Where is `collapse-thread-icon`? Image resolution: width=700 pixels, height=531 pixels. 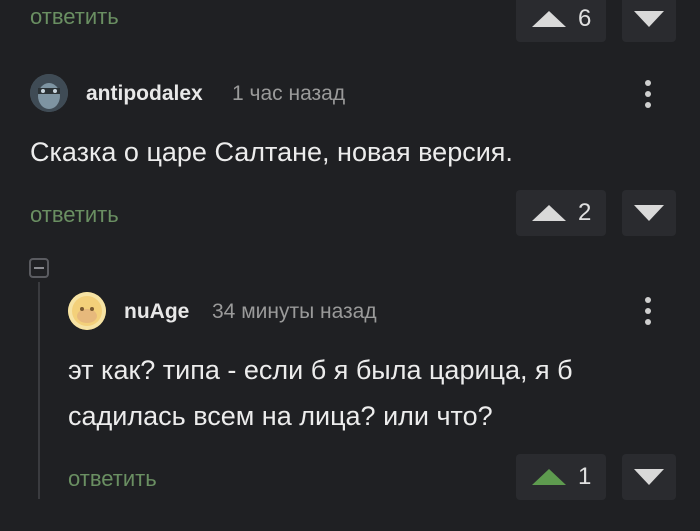 collapse-thread-icon is located at coordinates (39, 268).